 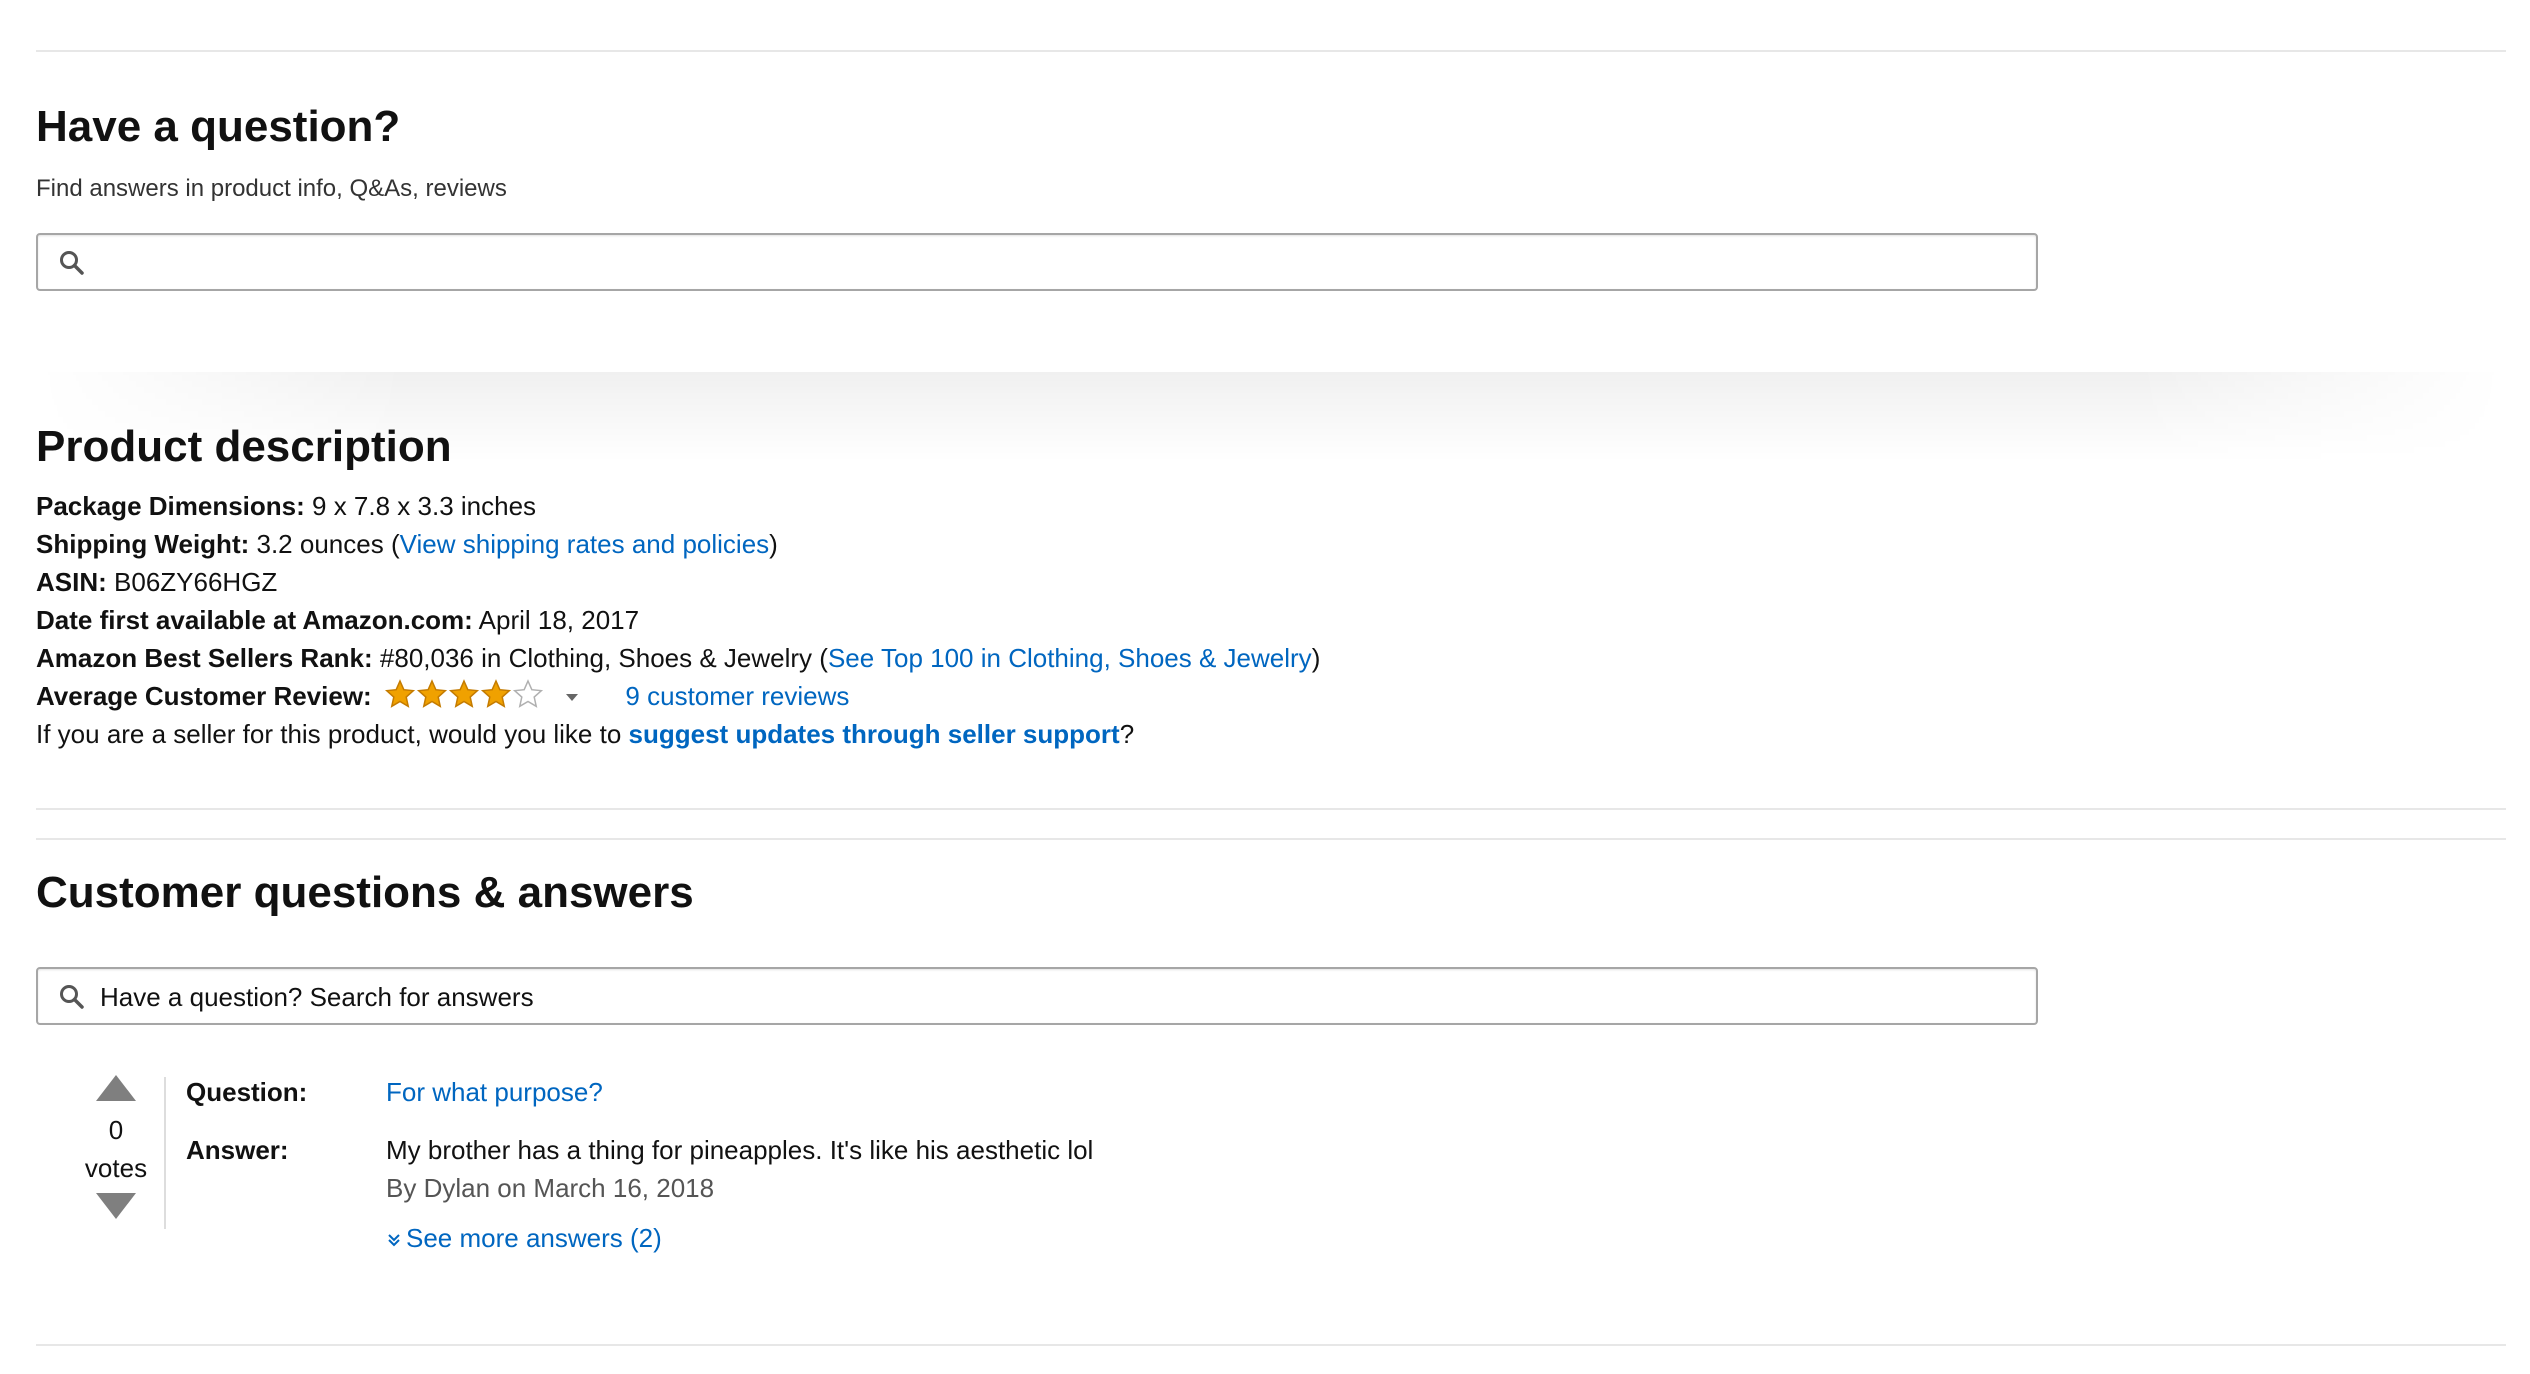 I want to click on have-a-question-heading: Have a question?, so click(x=218, y=126).